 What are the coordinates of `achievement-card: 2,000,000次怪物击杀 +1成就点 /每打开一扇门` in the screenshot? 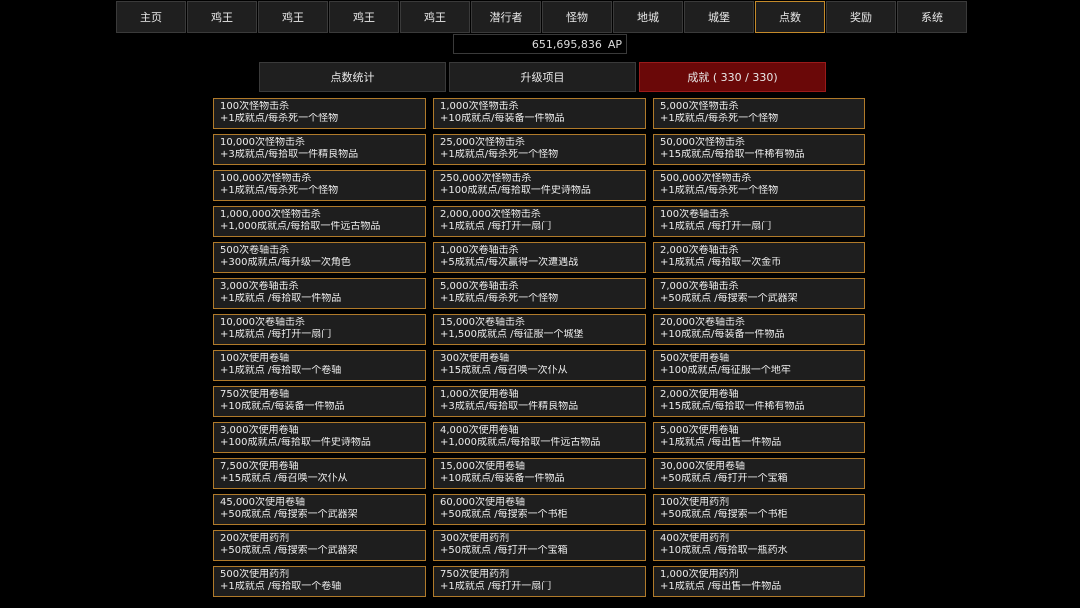 It's located at (539, 221).